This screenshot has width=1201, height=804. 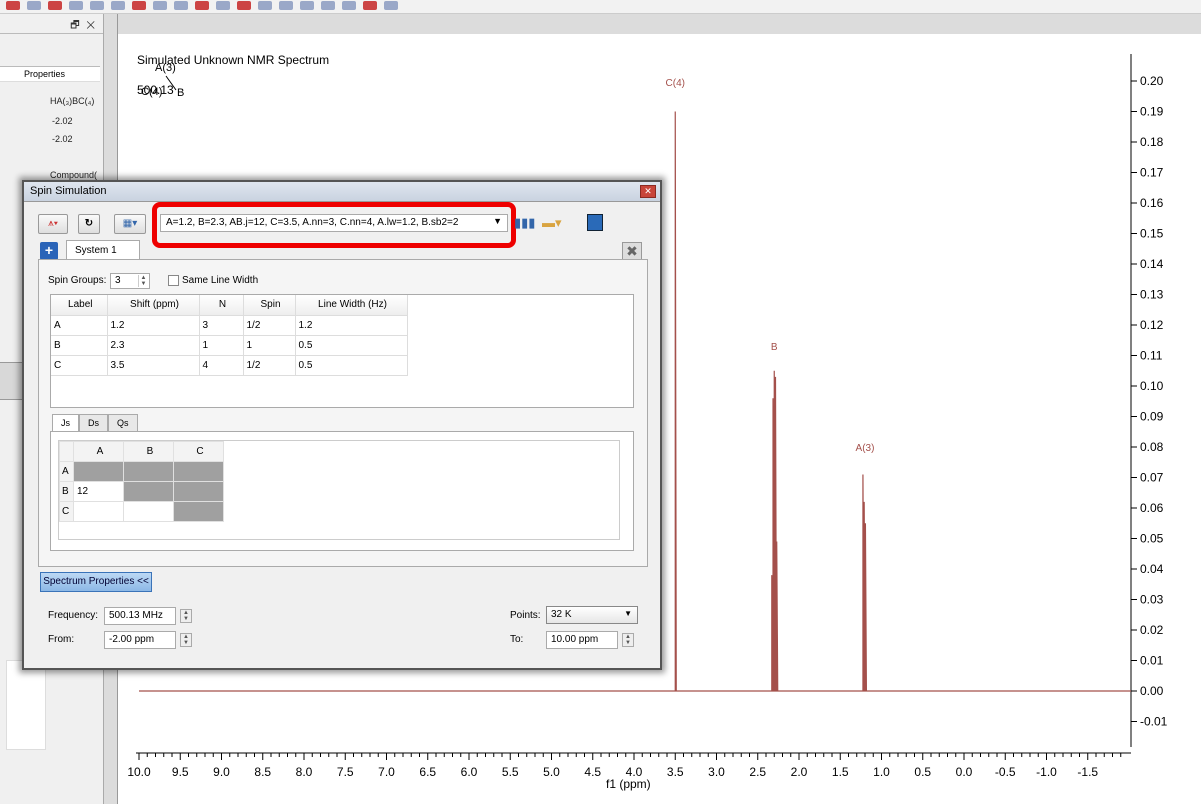 What do you see at coordinates (628, 640) in the screenshot?
I see `to-spin-arrows: ▲ ▼` at bounding box center [628, 640].